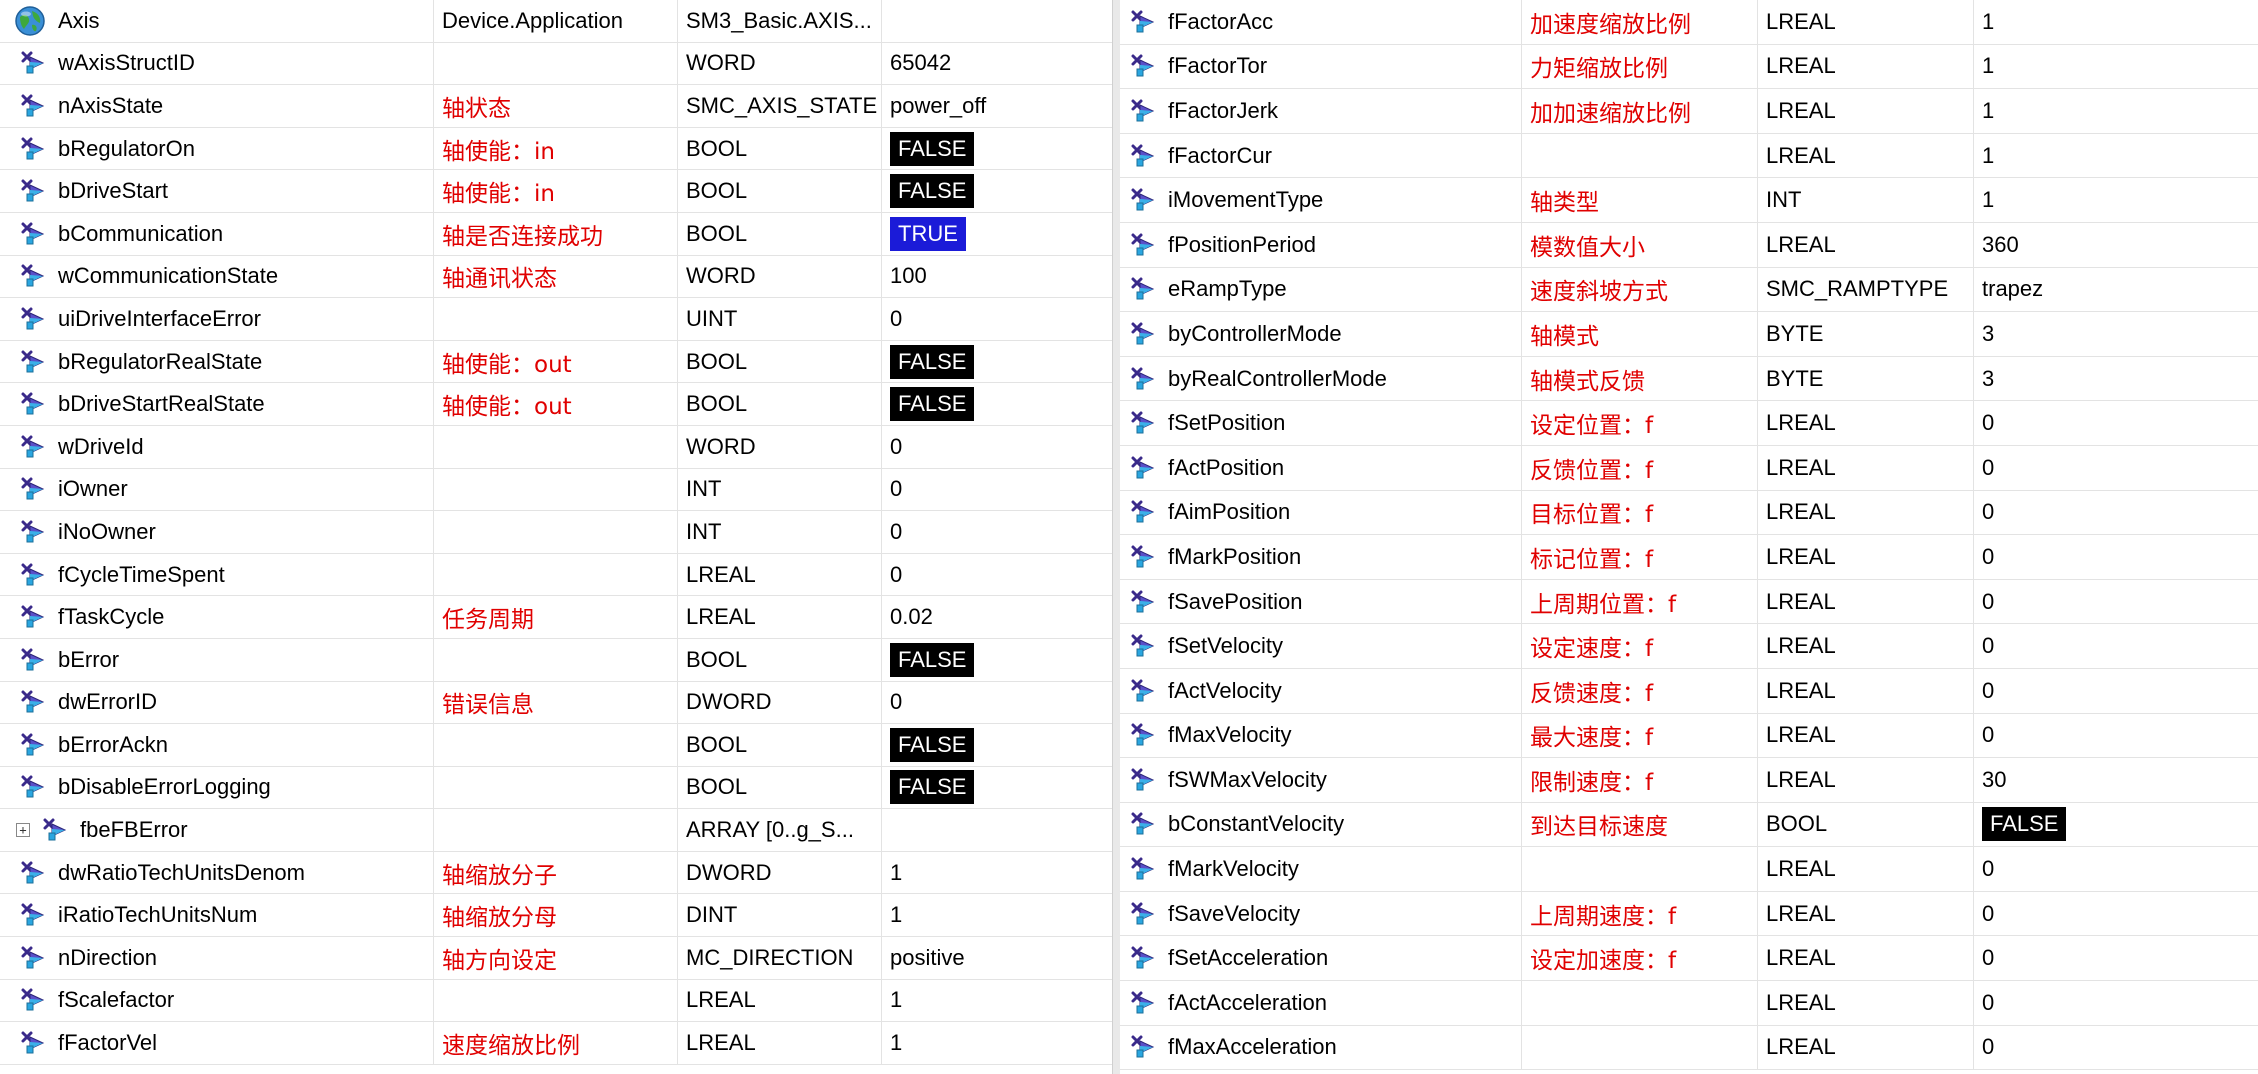 The width and height of the screenshot is (2258, 1074). What do you see at coordinates (560, 362) in the screenshot?
I see `table-row: bRegulatorRealState 轴使能：out BOOL FALSE` at bounding box center [560, 362].